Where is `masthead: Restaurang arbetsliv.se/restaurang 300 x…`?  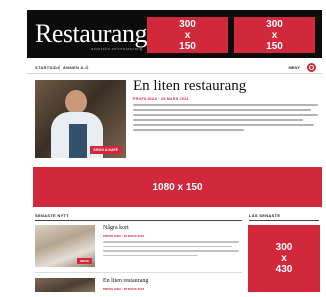 masthead: Restaurang arbetsliv.se/restaurang 300 x… is located at coordinates (174, 34).